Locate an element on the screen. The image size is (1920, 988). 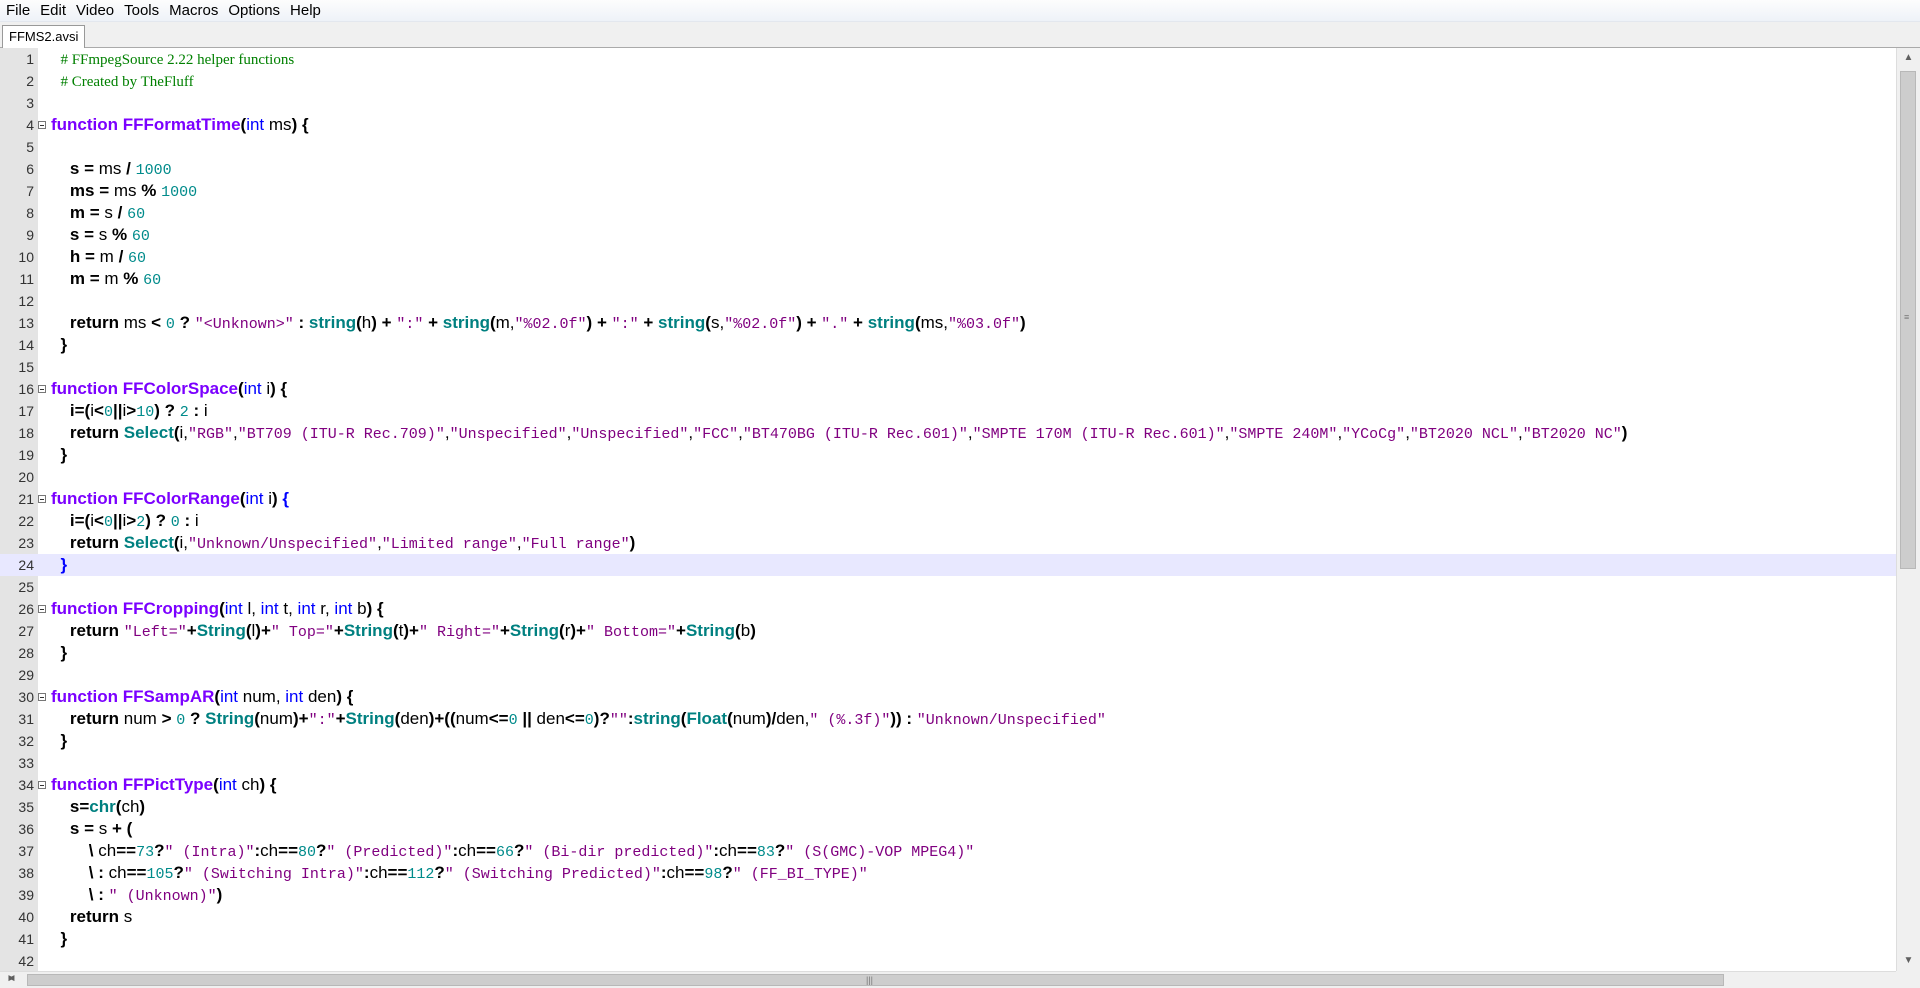
code-line: 10 h = m / 60 is located at coordinates (948, 257).